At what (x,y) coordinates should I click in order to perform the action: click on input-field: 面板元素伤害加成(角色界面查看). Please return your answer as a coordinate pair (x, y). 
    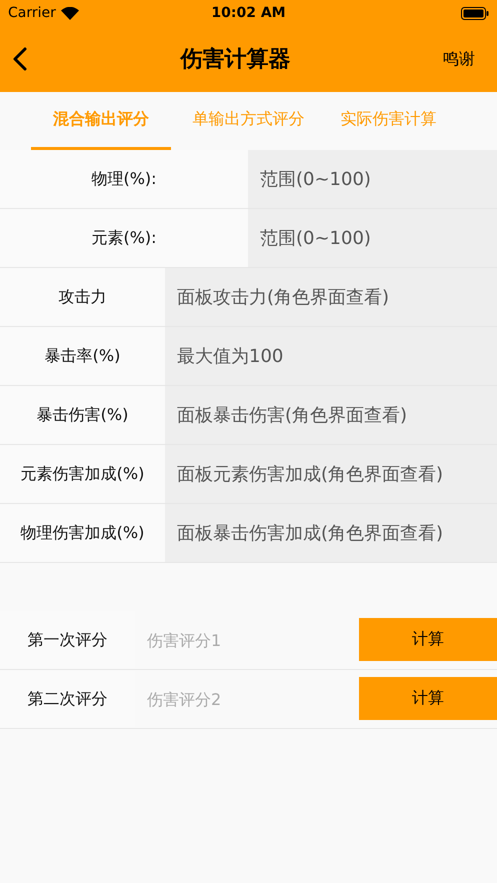
    Looking at the image, I should click on (331, 474).